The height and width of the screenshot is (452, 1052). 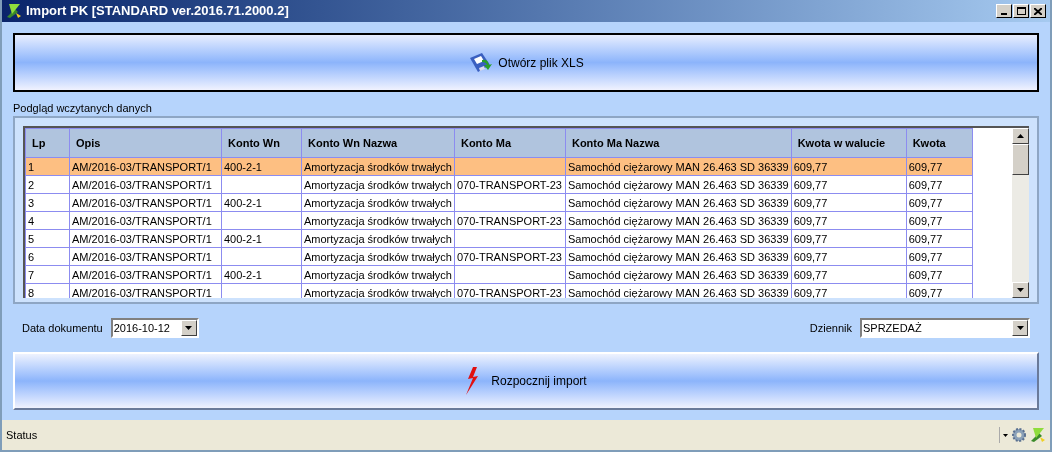 What do you see at coordinates (939, 143) in the screenshot?
I see `column-header: Kwota` at bounding box center [939, 143].